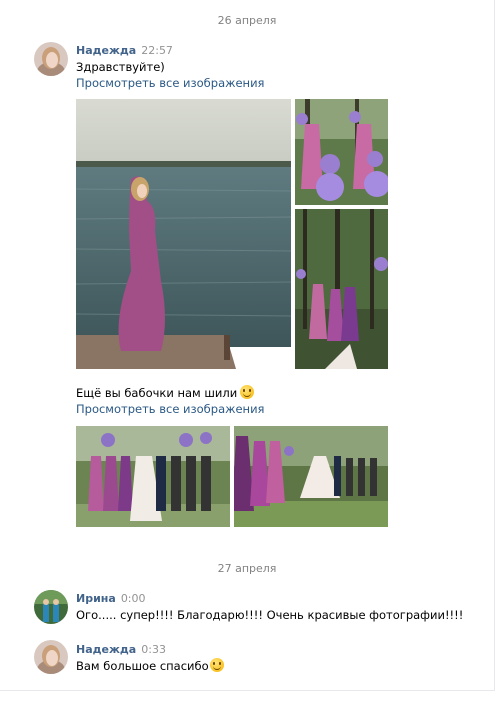 The image size is (498, 721). What do you see at coordinates (153, 649) in the screenshot?
I see `message-time: 0:33` at bounding box center [153, 649].